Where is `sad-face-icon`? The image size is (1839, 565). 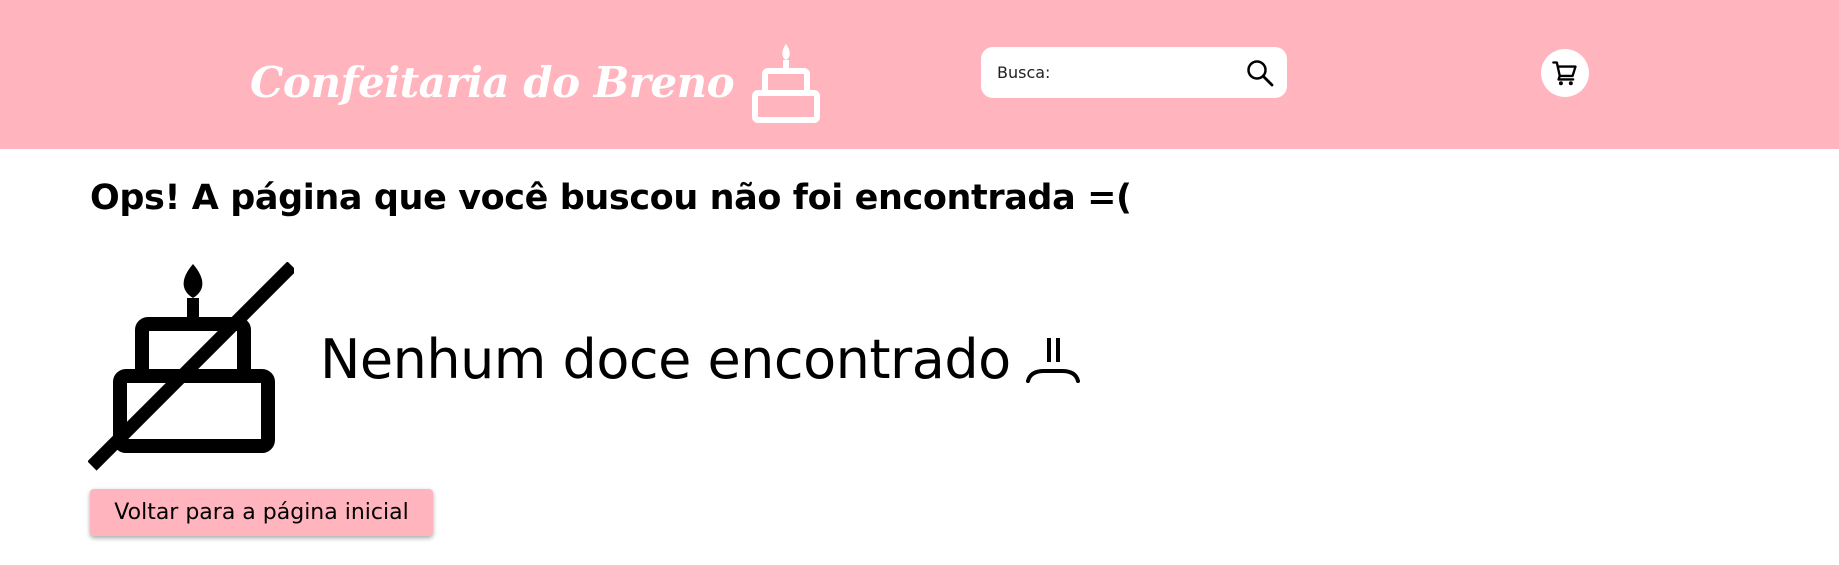 sad-face-icon is located at coordinates (1053, 360).